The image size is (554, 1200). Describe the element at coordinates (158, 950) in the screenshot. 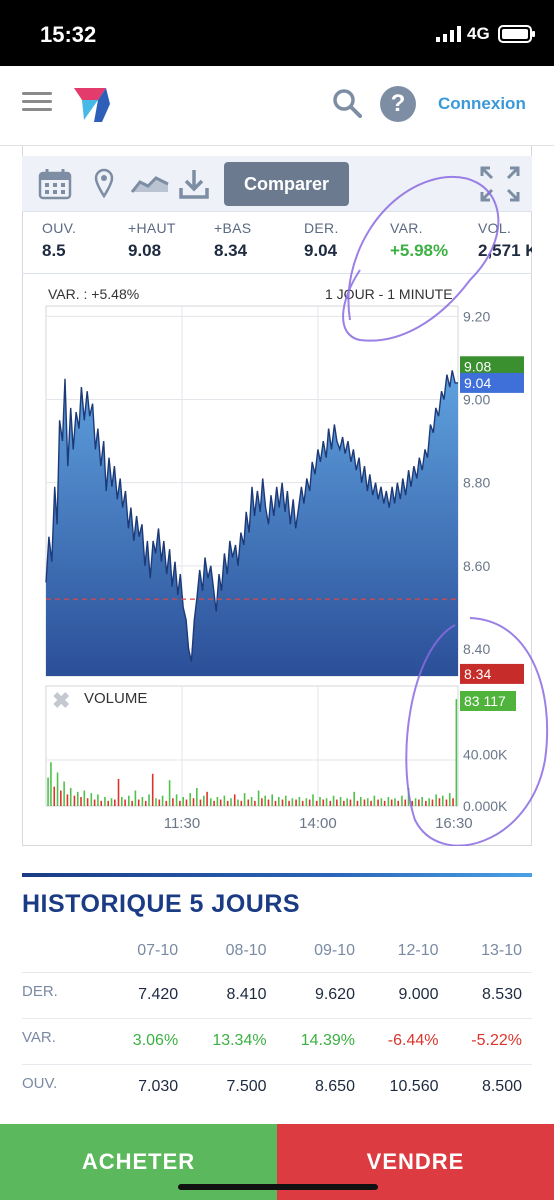

I see `history-date: 07-10` at that location.